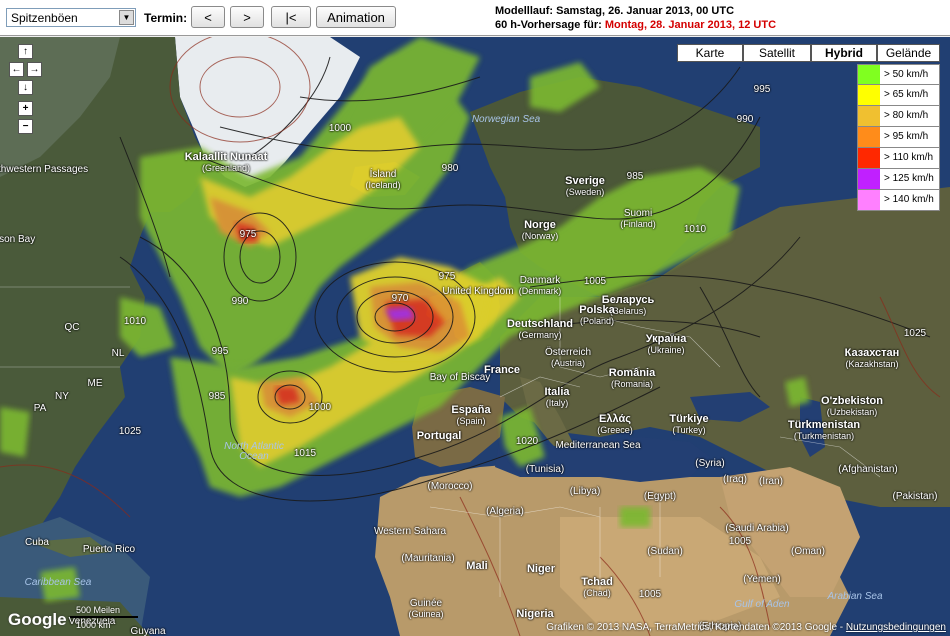  What do you see at coordinates (597, 315) in the screenshot?
I see `place-label: Polska (Poland)` at bounding box center [597, 315].